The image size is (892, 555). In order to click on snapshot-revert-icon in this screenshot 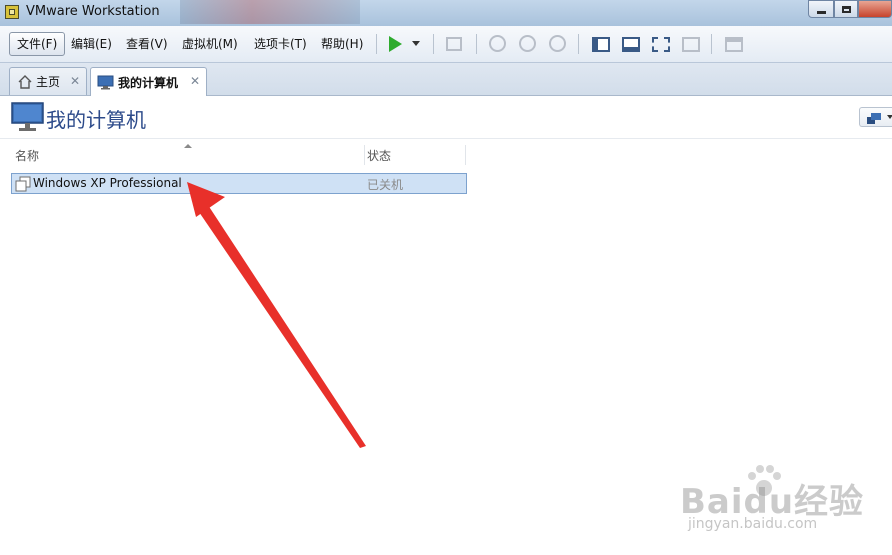, I will do `click(527, 43)`.